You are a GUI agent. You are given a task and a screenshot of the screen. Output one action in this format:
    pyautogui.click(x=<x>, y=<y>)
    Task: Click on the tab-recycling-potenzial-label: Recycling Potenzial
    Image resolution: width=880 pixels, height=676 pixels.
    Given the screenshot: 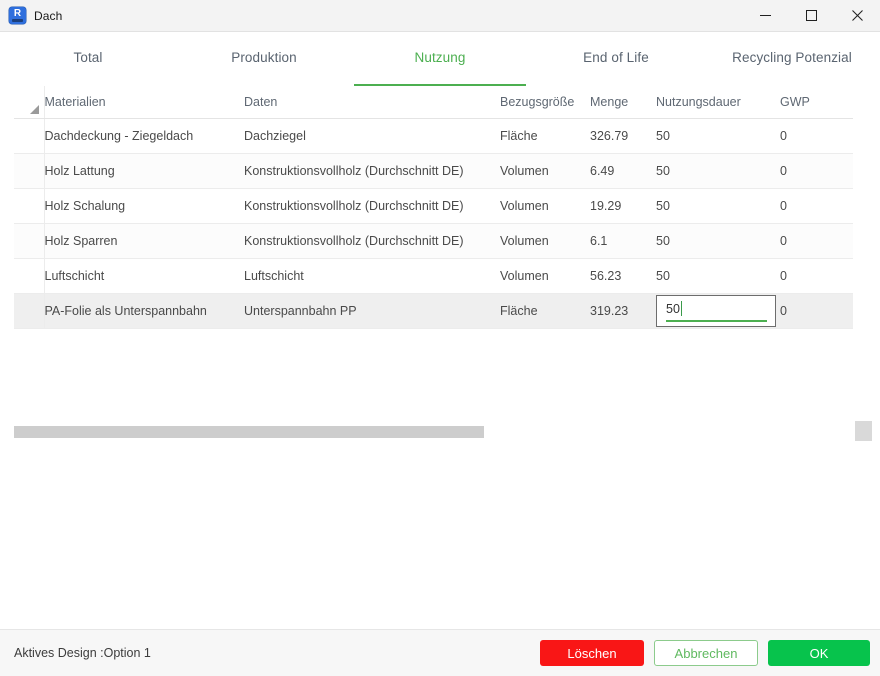 What is the action you would take?
    pyautogui.click(x=792, y=57)
    